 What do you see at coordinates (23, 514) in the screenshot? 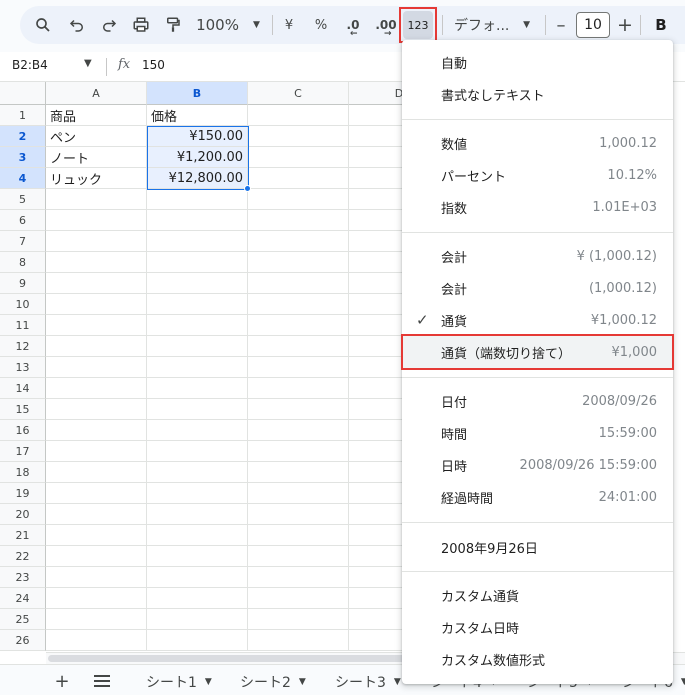
I see `row-header-20: 20` at bounding box center [23, 514].